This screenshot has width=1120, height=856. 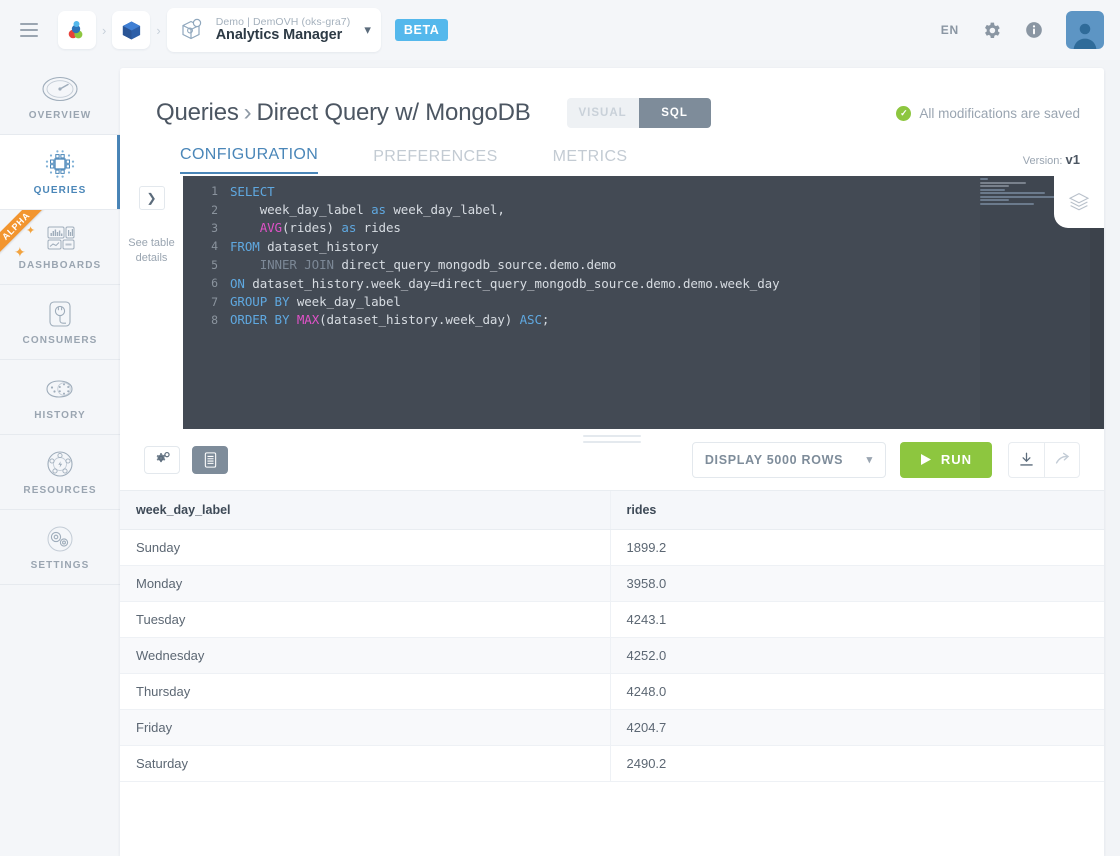 What do you see at coordinates (643, 209) in the screenshot?
I see `code-line: 2 week_day_label as week_day_label,` at bounding box center [643, 209].